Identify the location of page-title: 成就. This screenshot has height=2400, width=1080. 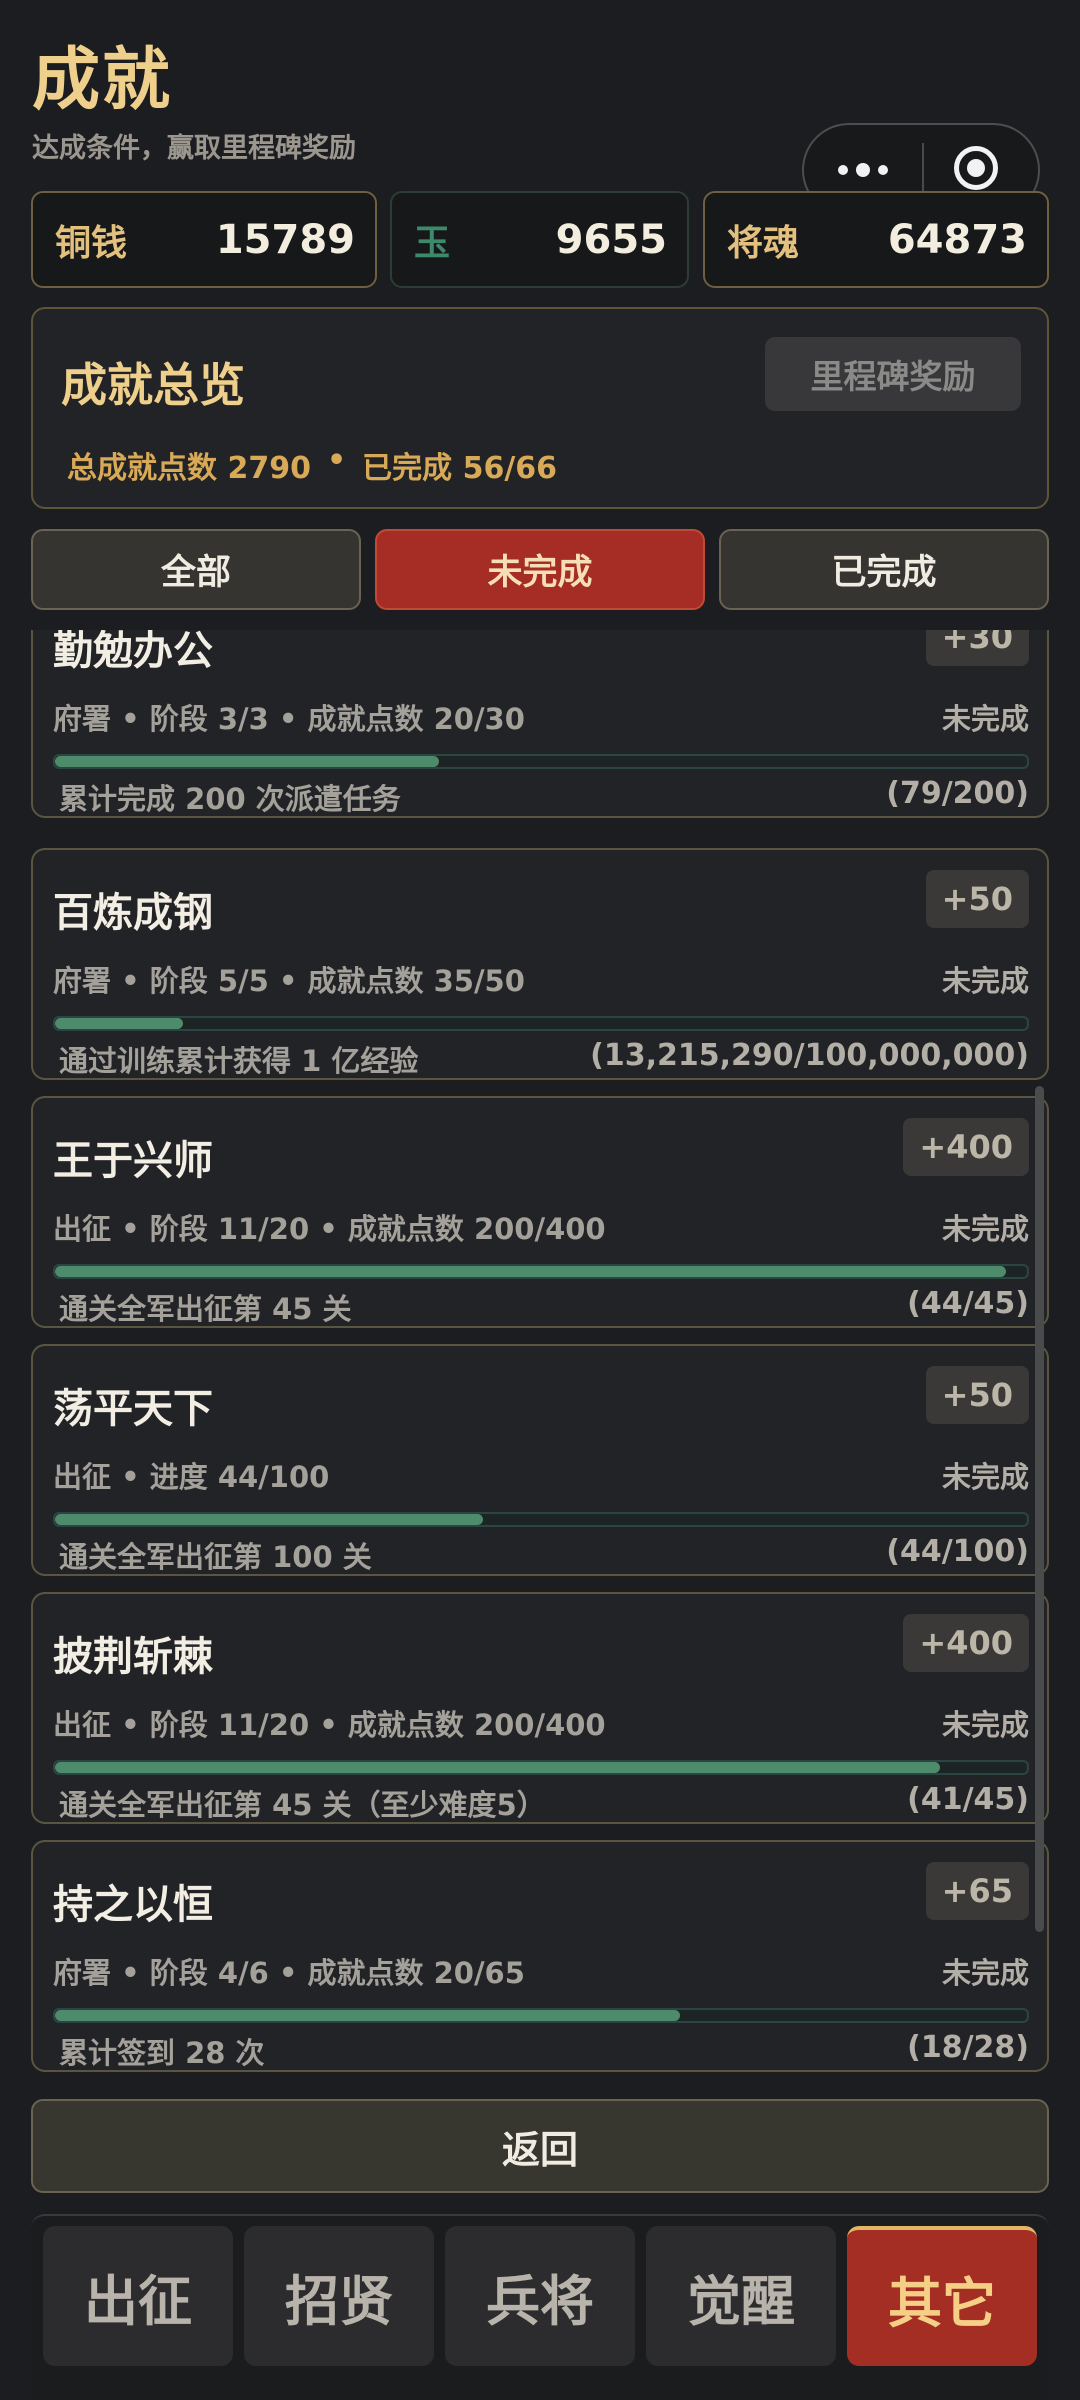
(102, 80).